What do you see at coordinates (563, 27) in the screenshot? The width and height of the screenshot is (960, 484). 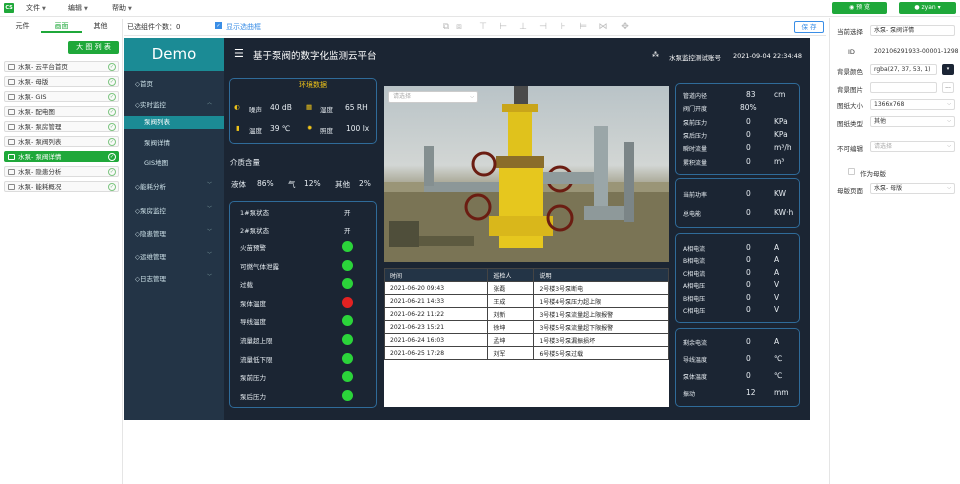 I see `align-center-icon: ⊦` at bounding box center [563, 27].